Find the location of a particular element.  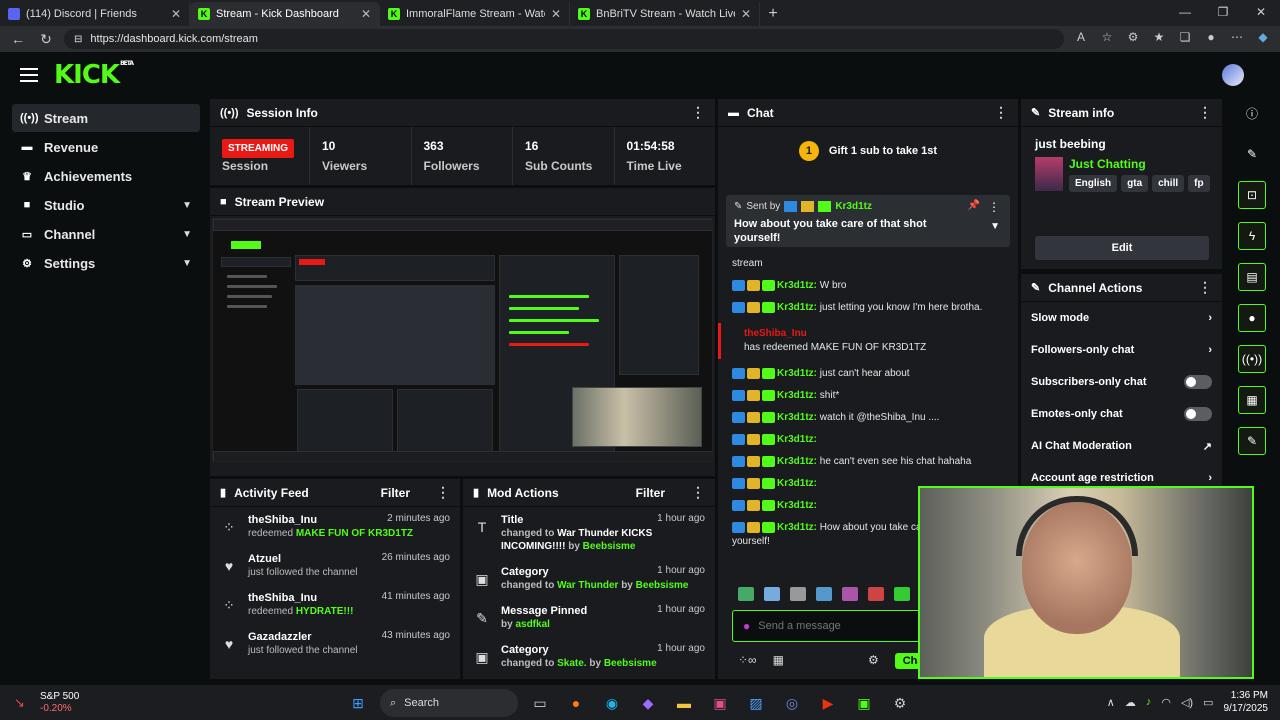

taskbar-search: ⌕ Search is located at coordinates (449, 703).